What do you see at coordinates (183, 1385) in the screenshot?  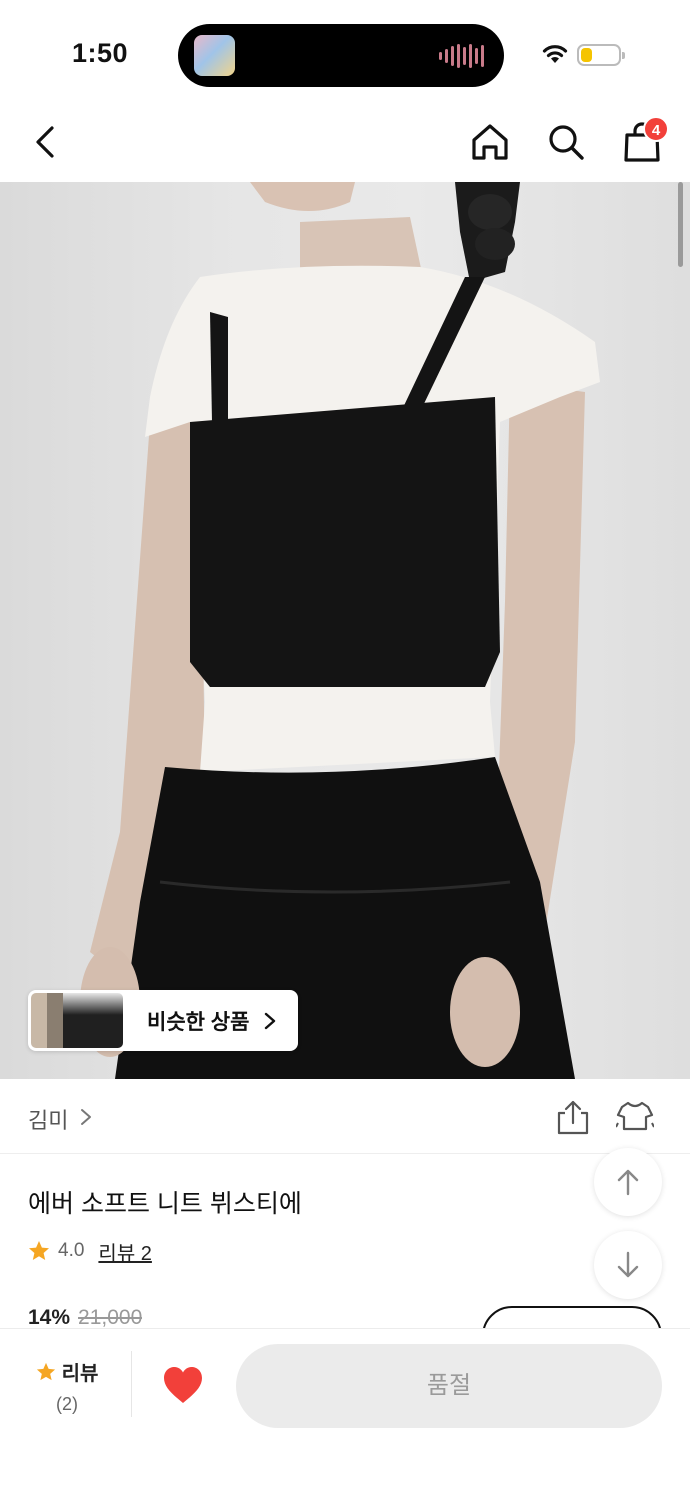 I see `heart-icon` at bounding box center [183, 1385].